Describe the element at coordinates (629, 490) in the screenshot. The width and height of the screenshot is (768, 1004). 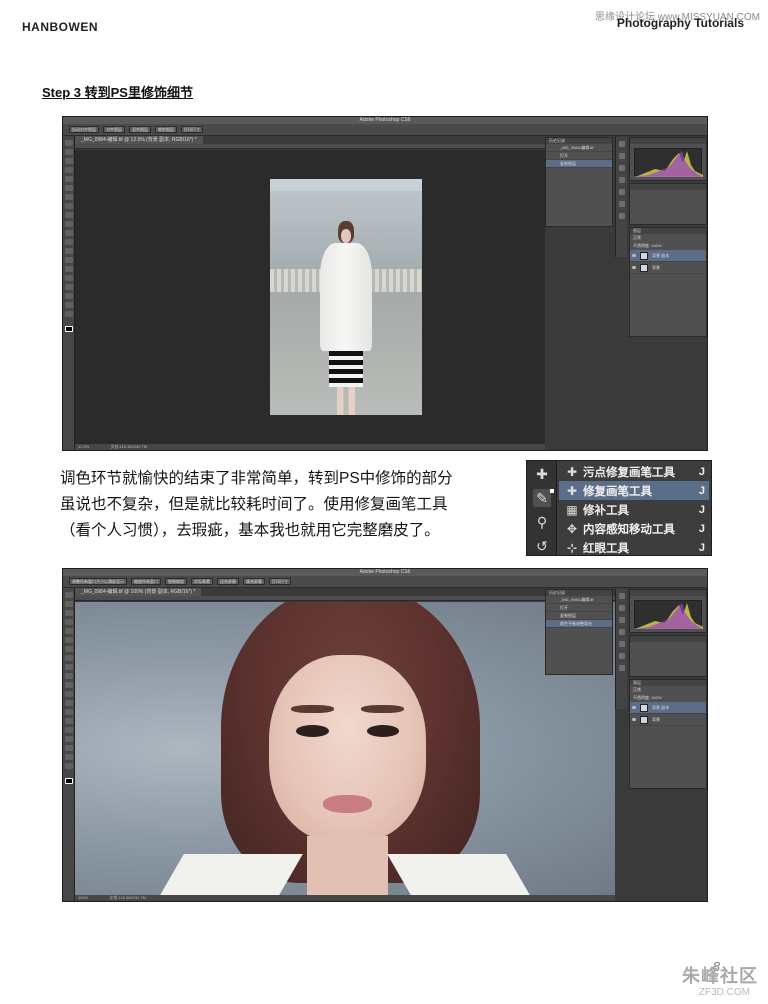
I see `flyout-item-healing-brush: ✚ 修复画笔工具 J` at that location.